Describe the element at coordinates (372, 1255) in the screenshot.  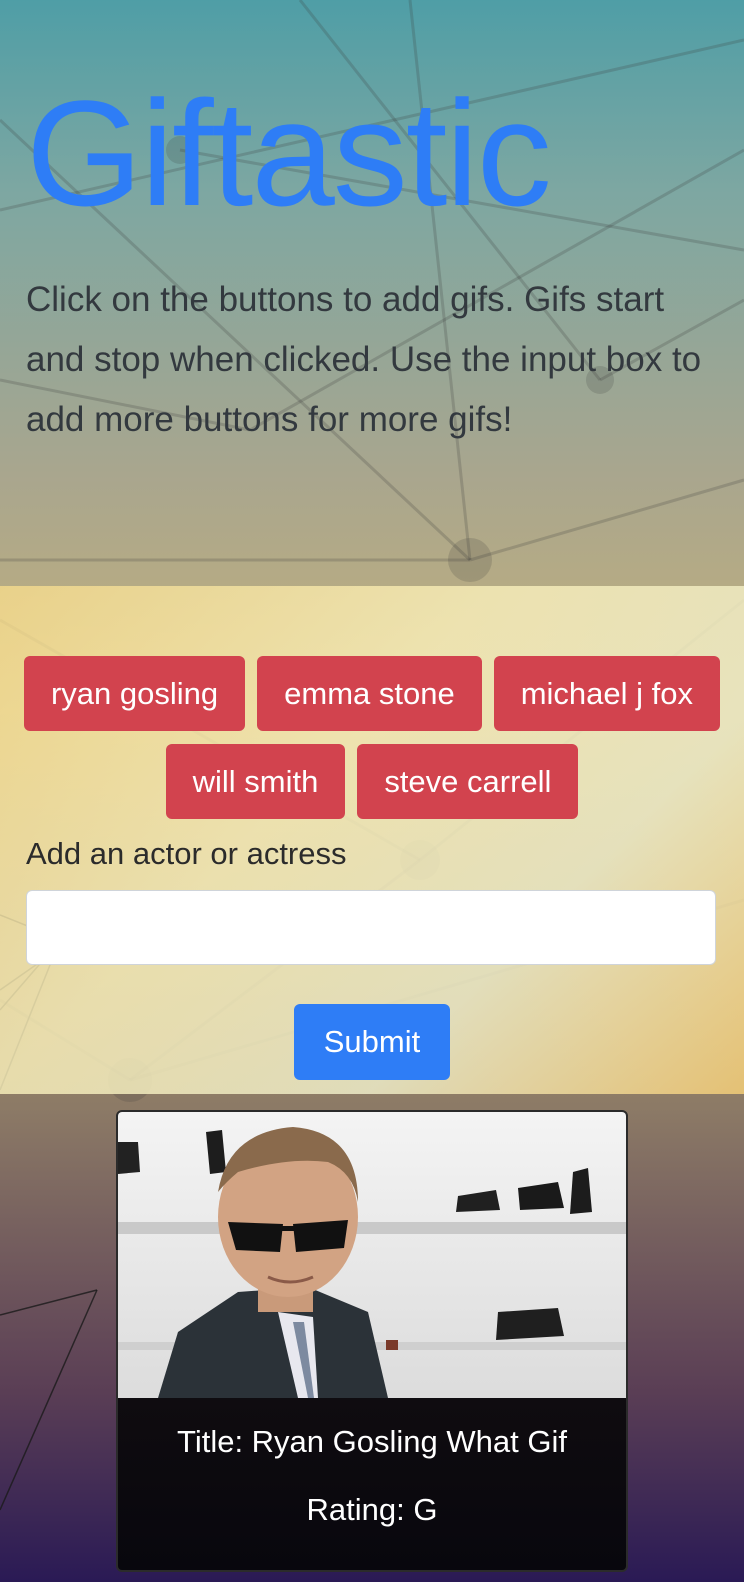
I see `gif-image` at that location.